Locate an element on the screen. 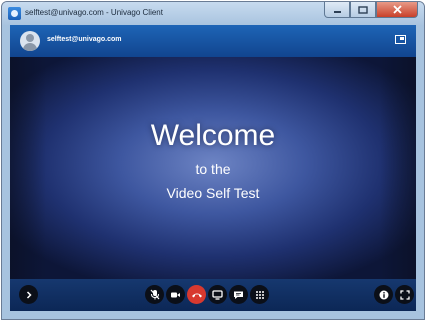 The height and width of the screenshot is (323, 428). avatar-head is located at coordinates (30, 38).